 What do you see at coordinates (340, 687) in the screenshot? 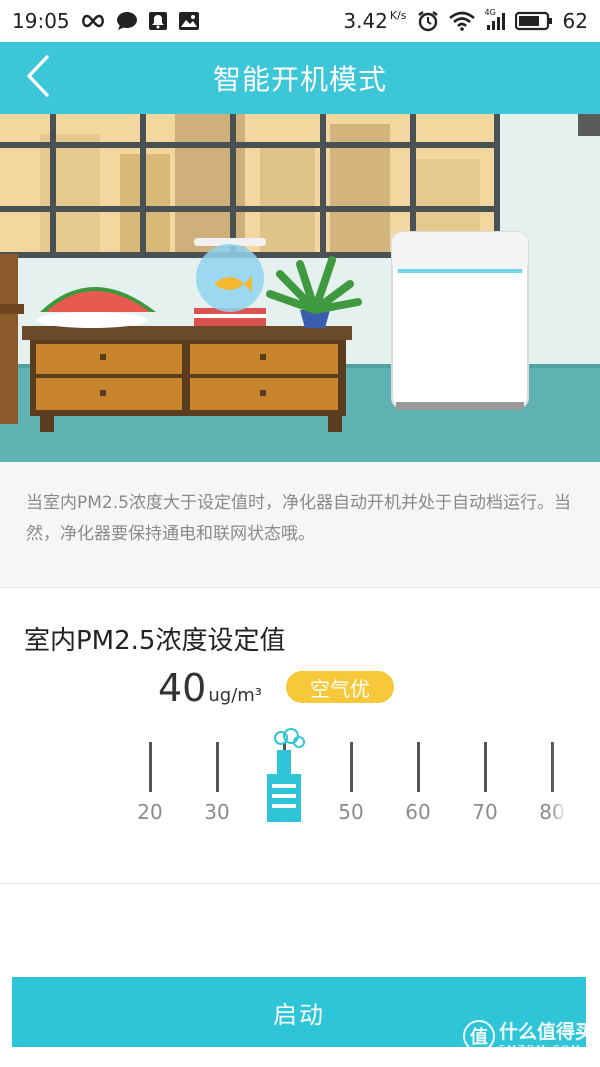
I see `air-quality-badge: 空气优` at bounding box center [340, 687].